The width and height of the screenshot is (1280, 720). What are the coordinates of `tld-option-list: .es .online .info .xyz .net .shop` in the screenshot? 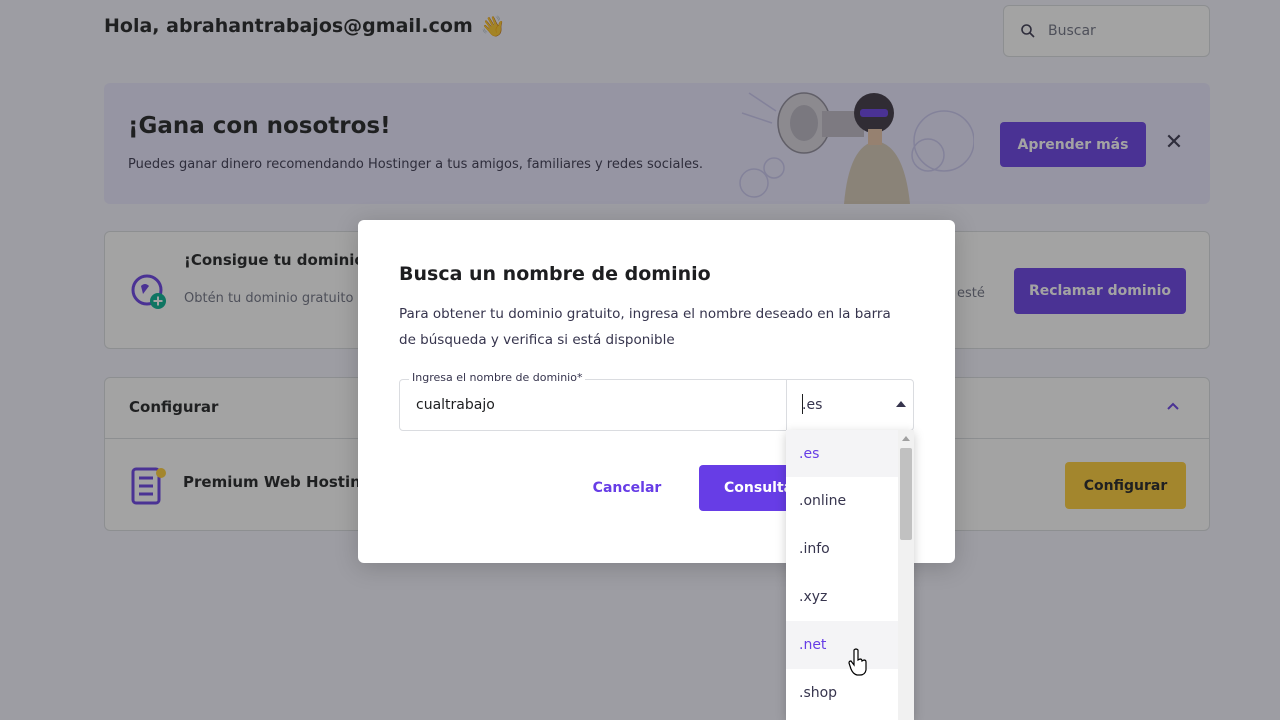 It's located at (842, 573).